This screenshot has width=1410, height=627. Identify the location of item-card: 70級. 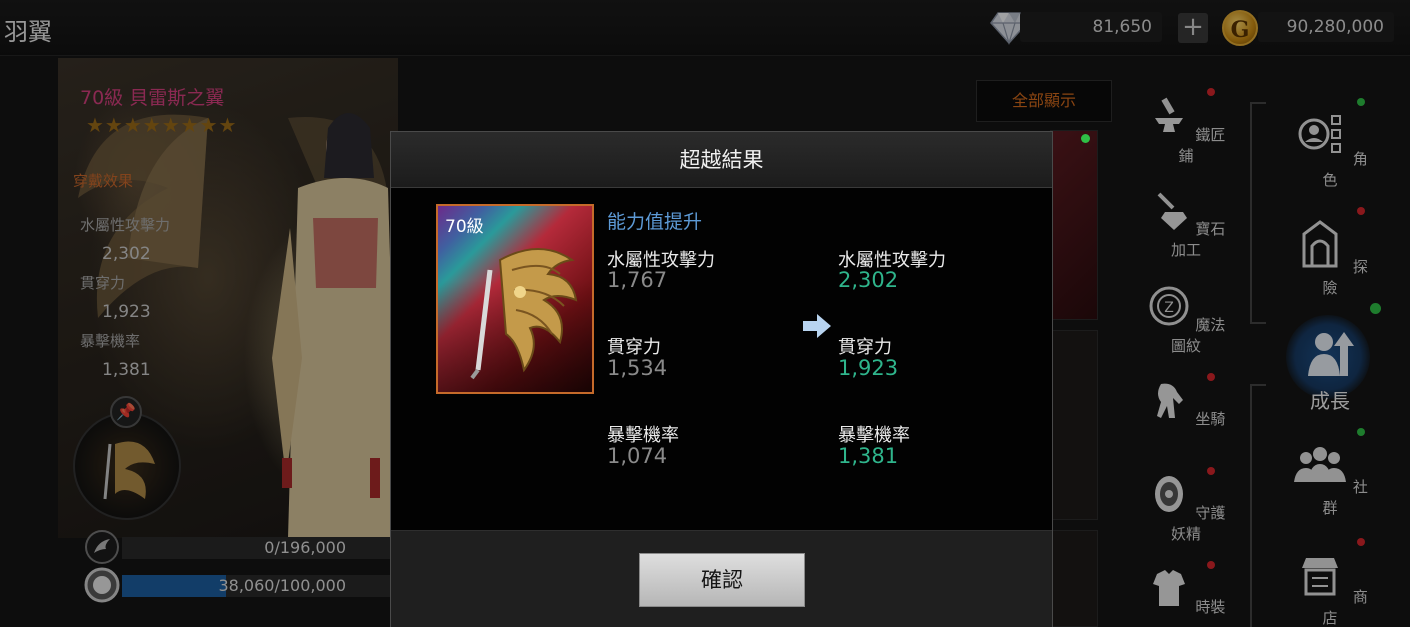
(515, 299).